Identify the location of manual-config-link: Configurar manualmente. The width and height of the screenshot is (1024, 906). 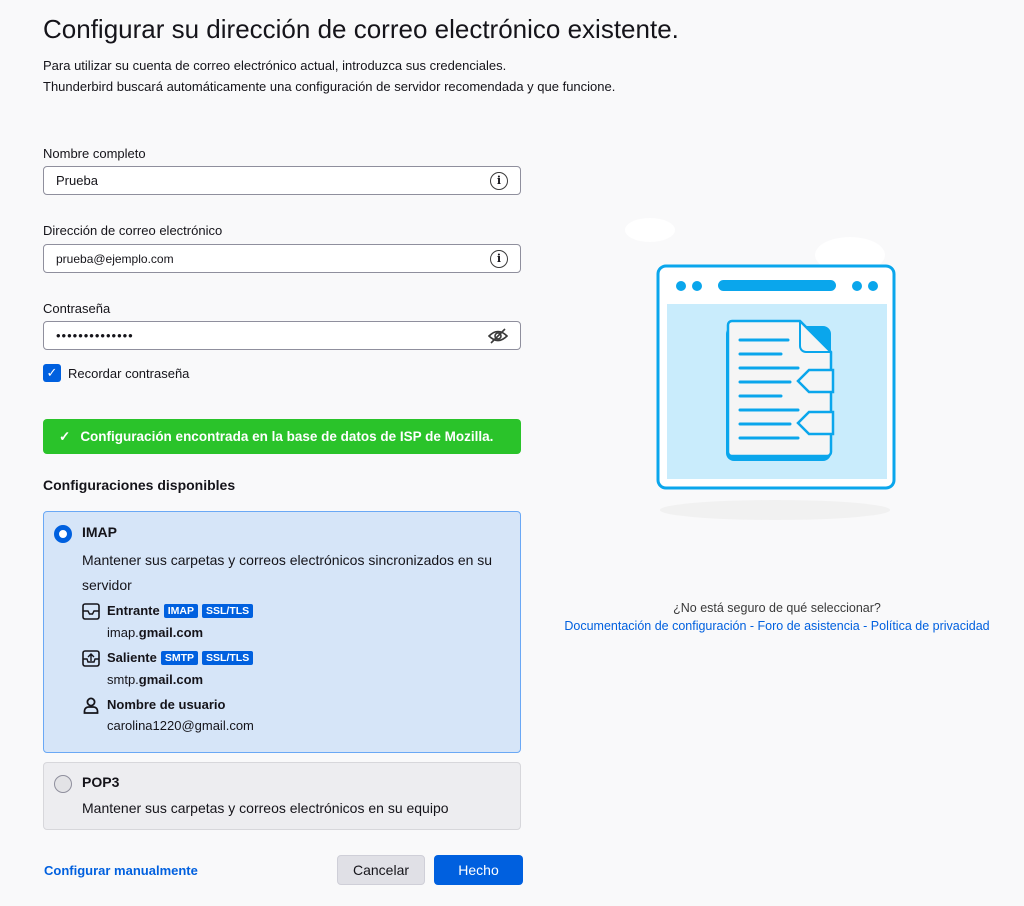
(121, 870).